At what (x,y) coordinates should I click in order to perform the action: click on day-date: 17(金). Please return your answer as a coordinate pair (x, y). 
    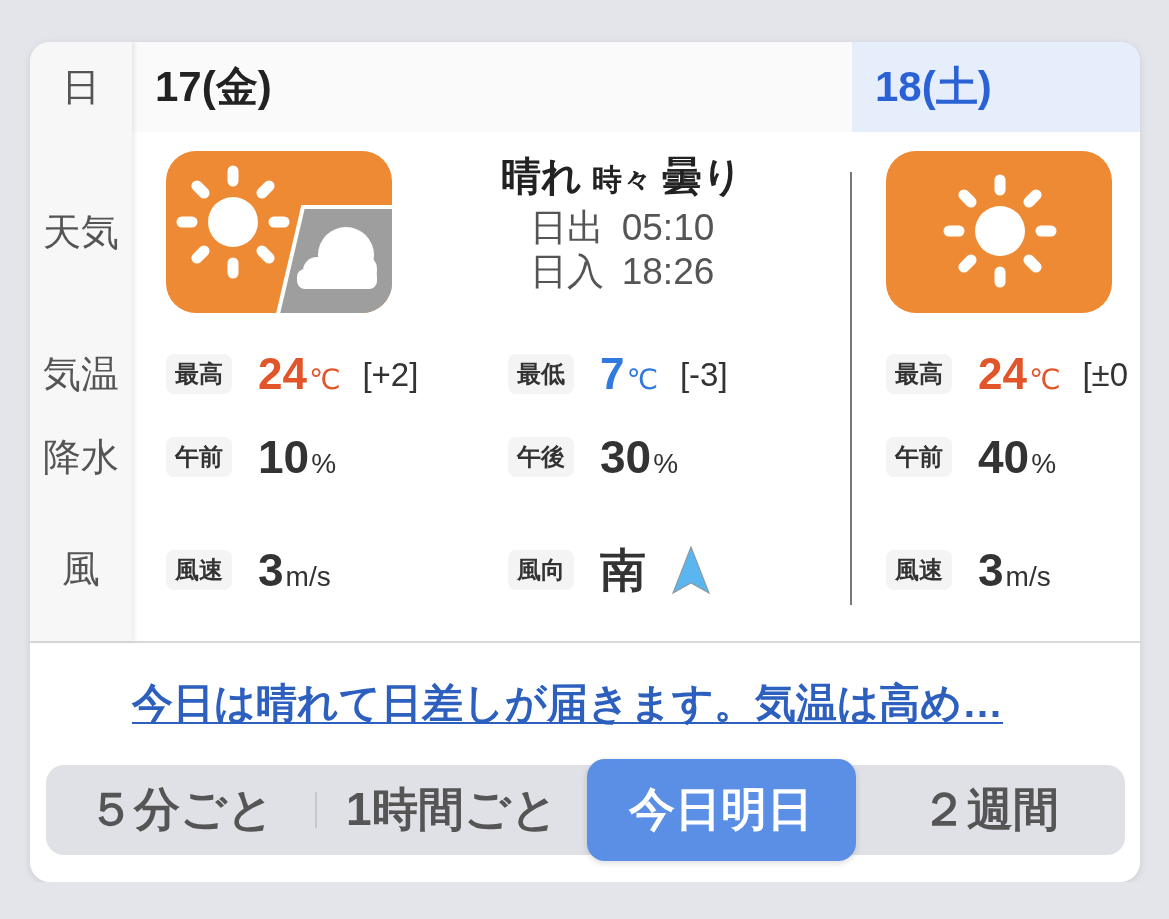
    Looking at the image, I should click on (213, 87).